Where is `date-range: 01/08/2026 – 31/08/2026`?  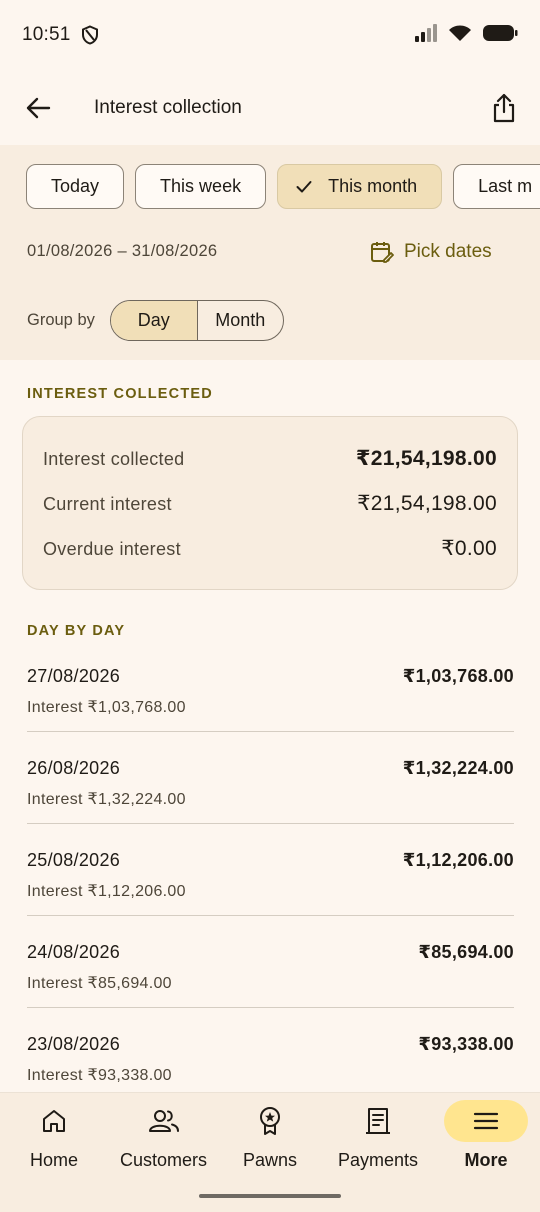 date-range: 01/08/2026 – 31/08/2026 is located at coordinates (122, 251).